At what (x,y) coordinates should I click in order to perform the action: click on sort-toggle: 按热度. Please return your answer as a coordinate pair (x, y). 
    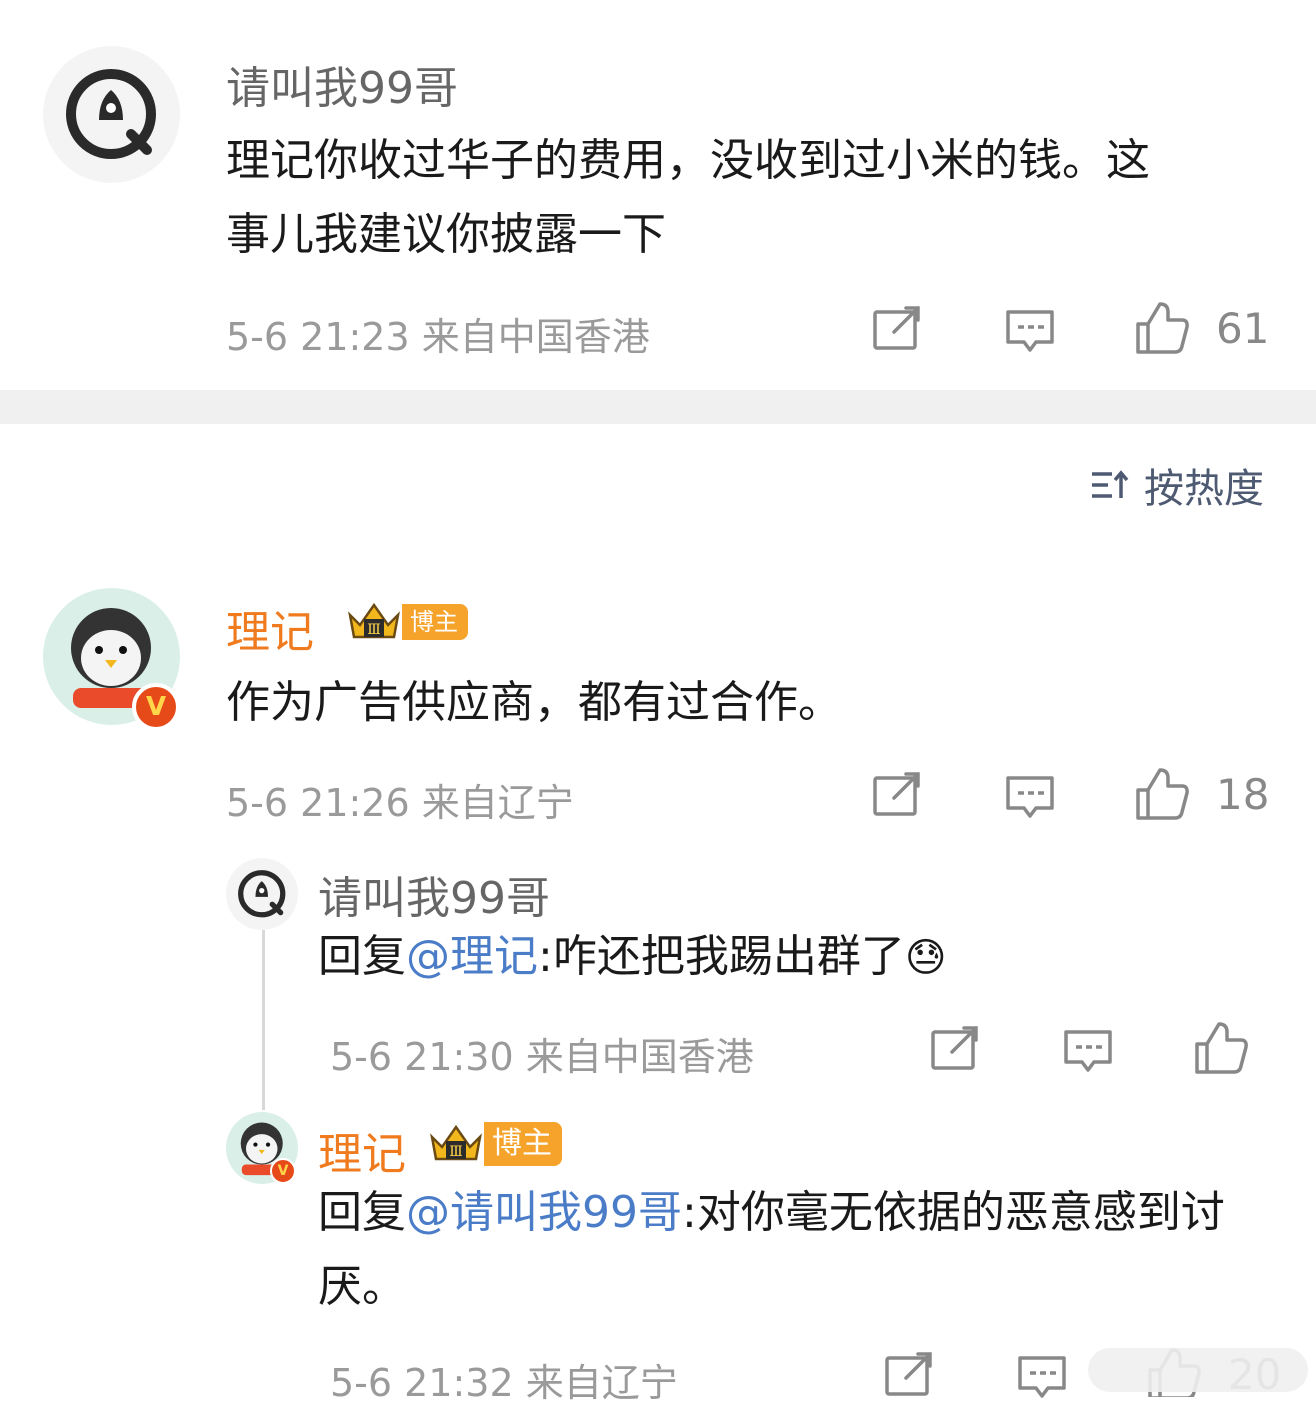
    Looking at the image, I should click on (1177, 485).